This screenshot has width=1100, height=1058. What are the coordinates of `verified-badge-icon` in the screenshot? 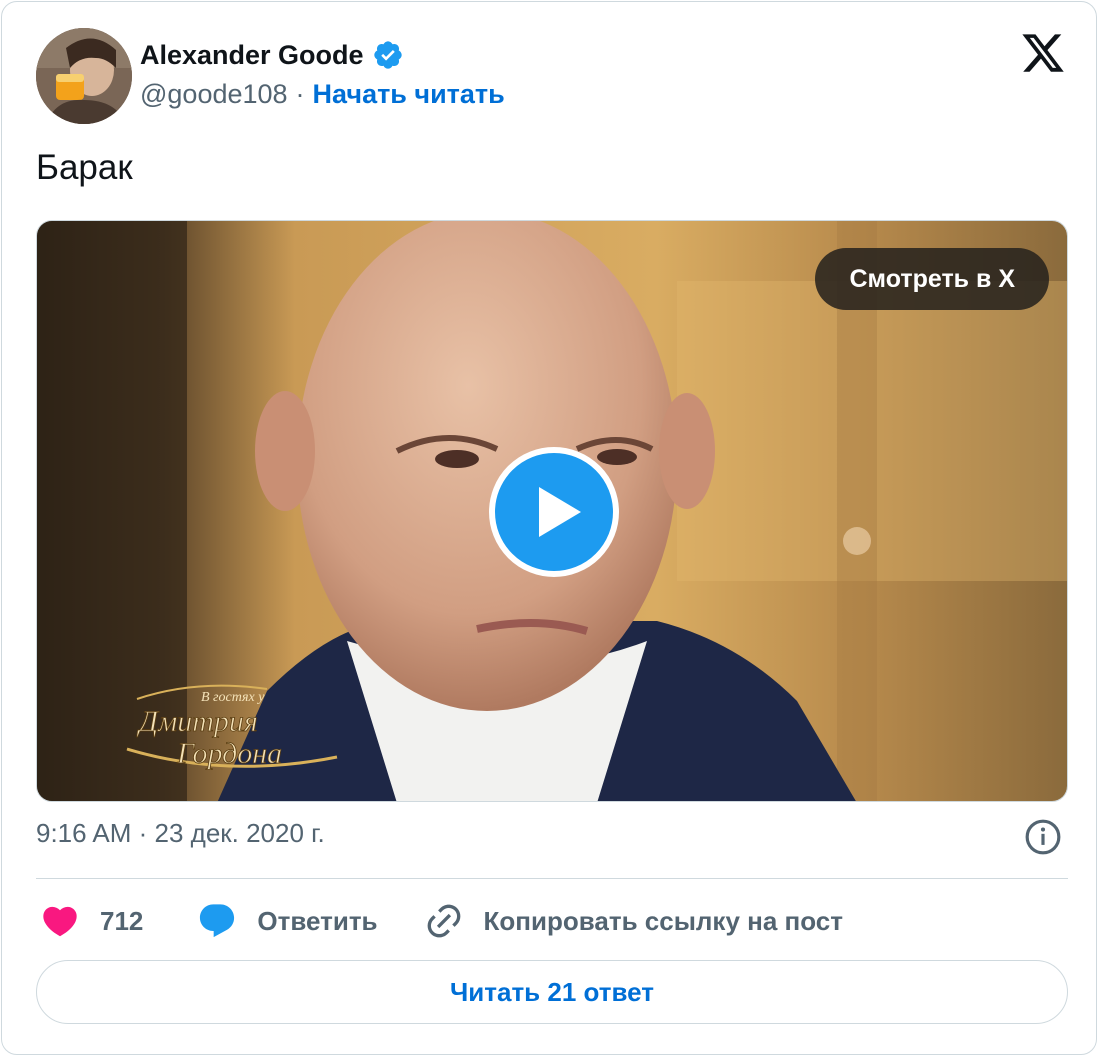 It's located at (388, 55).